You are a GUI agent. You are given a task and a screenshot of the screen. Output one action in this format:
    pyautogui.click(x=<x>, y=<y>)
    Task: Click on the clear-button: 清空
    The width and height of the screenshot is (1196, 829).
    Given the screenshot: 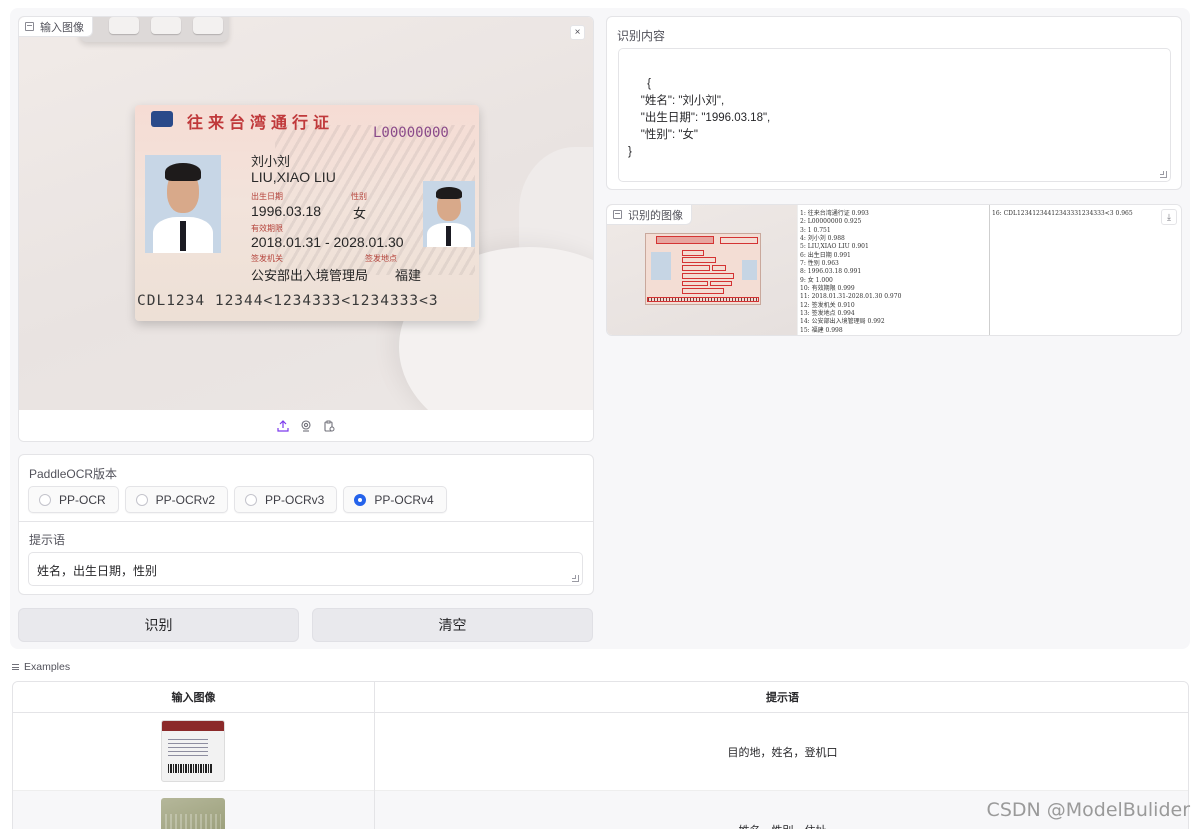 What is the action you would take?
    pyautogui.click(x=452, y=625)
    